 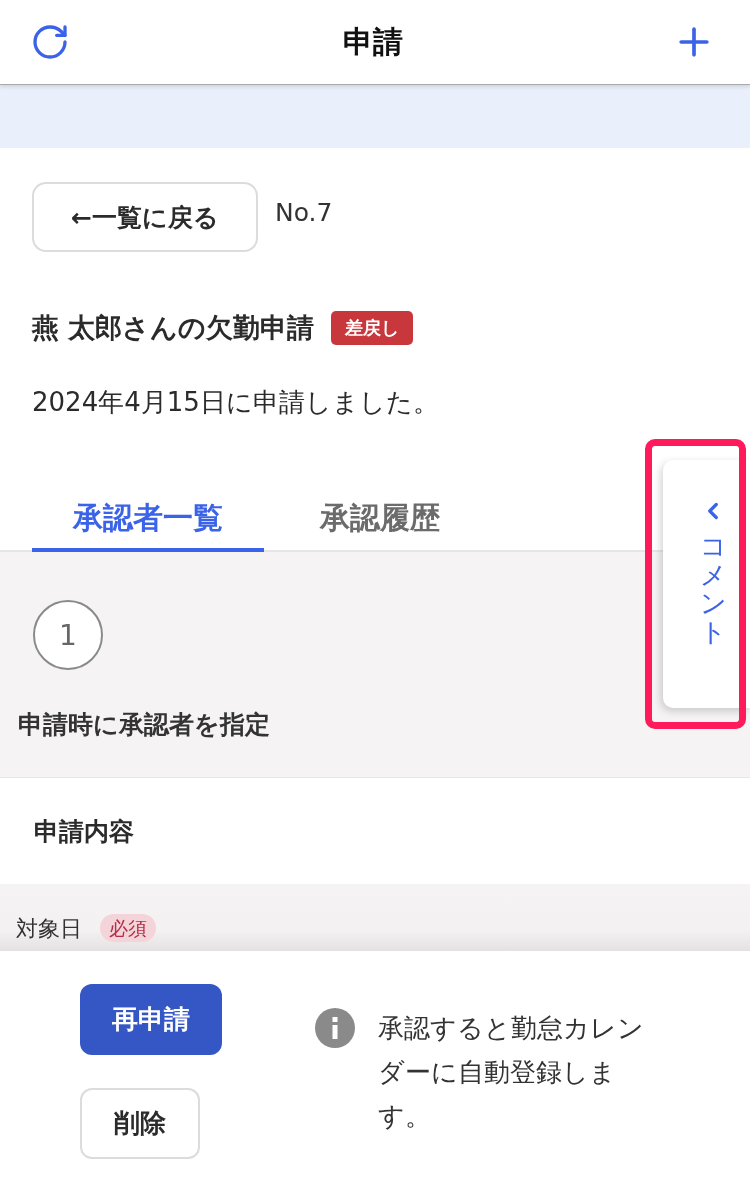 I want to click on required-badge: 必須, so click(x=128, y=928).